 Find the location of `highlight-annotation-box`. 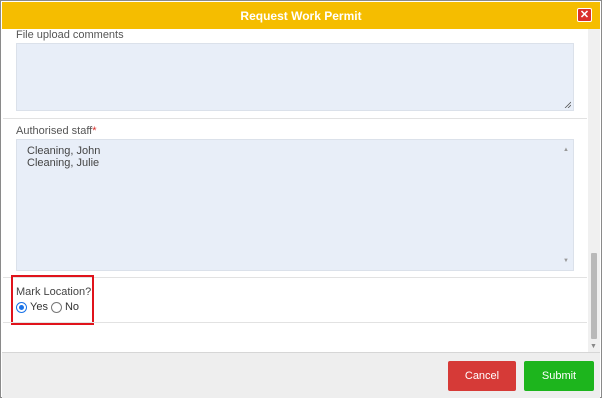

highlight-annotation-box is located at coordinates (52, 300).